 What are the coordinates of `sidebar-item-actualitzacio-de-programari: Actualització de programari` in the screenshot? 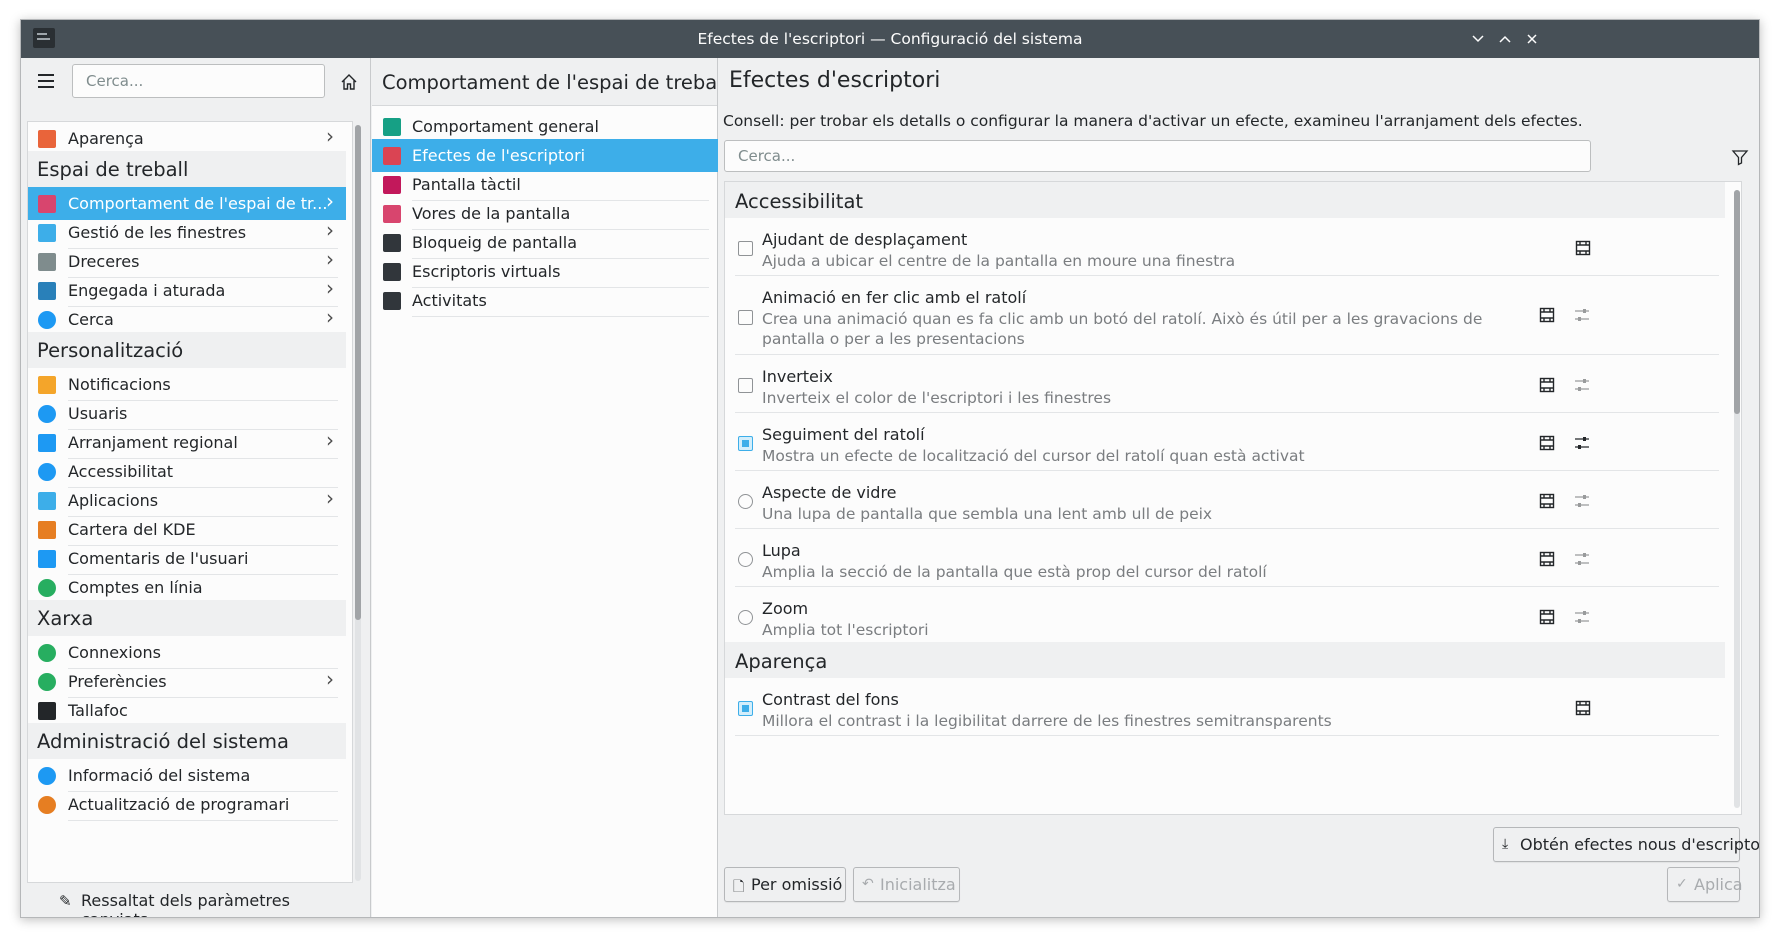 It's located at (187, 804).